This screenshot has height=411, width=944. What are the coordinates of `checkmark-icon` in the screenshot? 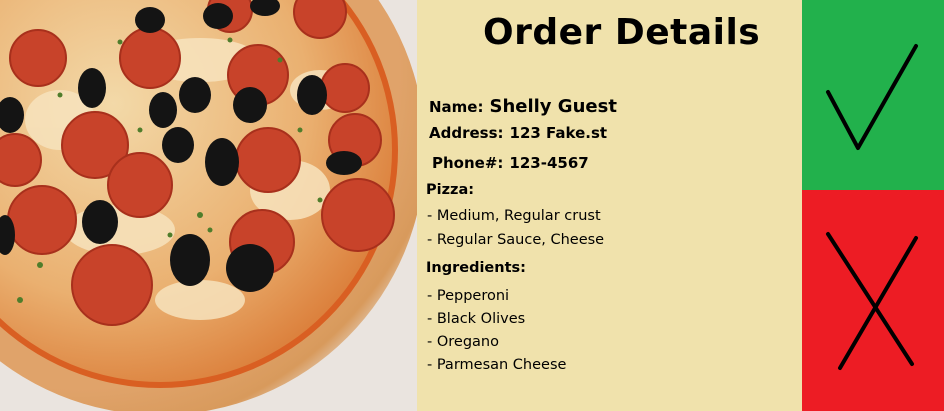 It's located at (872, 97).